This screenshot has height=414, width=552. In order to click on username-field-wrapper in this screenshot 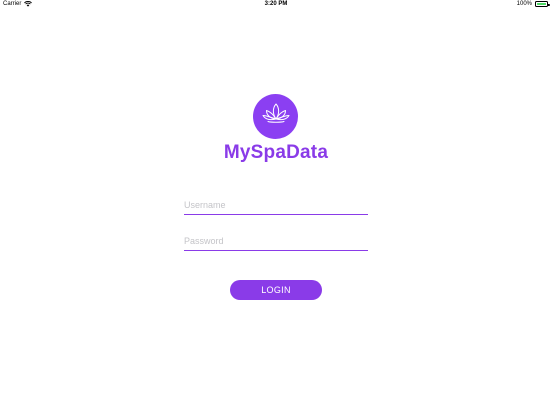, I will do `click(276, 205)`.